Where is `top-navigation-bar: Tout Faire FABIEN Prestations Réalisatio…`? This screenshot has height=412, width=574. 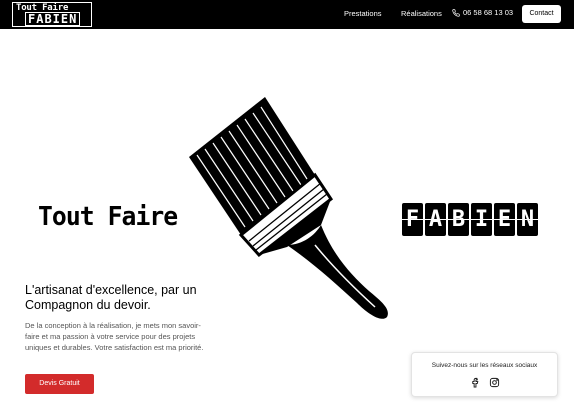 top-navigation-bar: Tout Faire FABIEN Prestations Réalisatio… is located at coordinates (287, 14).